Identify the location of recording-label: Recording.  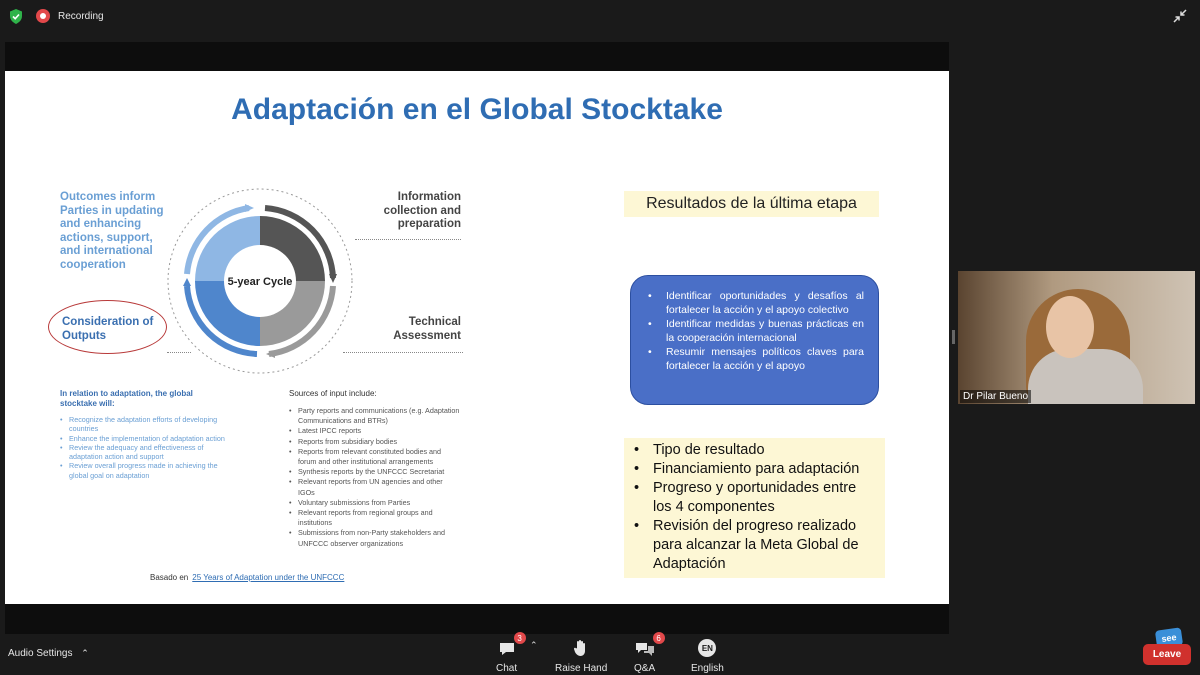
(81, 16).